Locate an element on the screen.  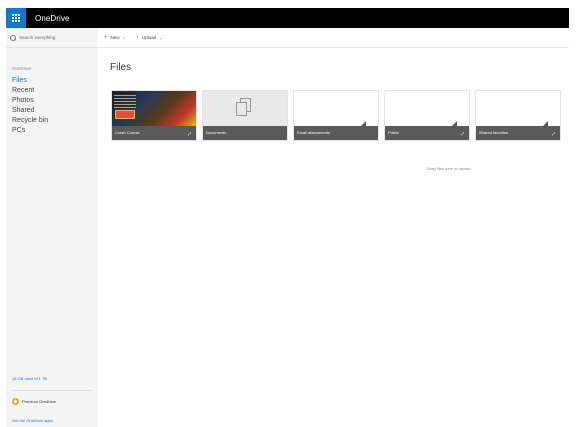
upload-button: ↑ Upload ⌄ is located at coordinates (149, 38).